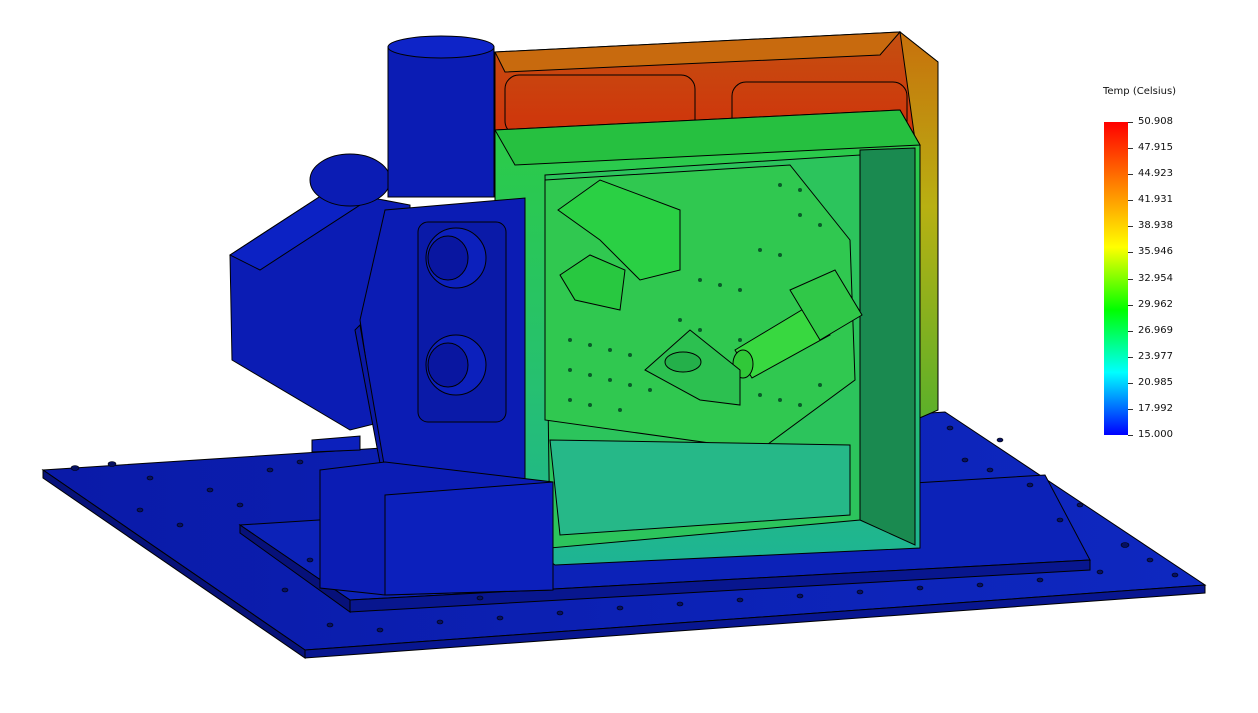  I want to click on legend-tick-label: 29.962, so click(1155, 304).